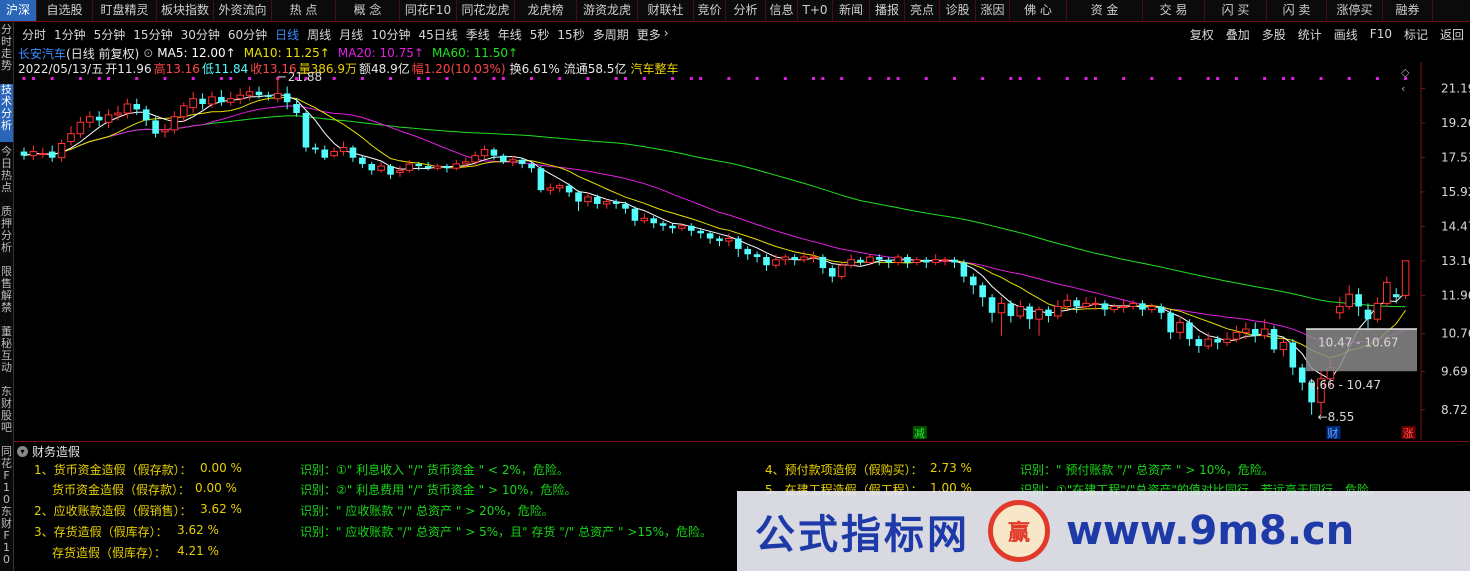 The height and width of the screenshot is (571, 1470). Describe the element at coordinates (851, 10) in the screenshot. I see `top-tab-16: 新闻` at that location.